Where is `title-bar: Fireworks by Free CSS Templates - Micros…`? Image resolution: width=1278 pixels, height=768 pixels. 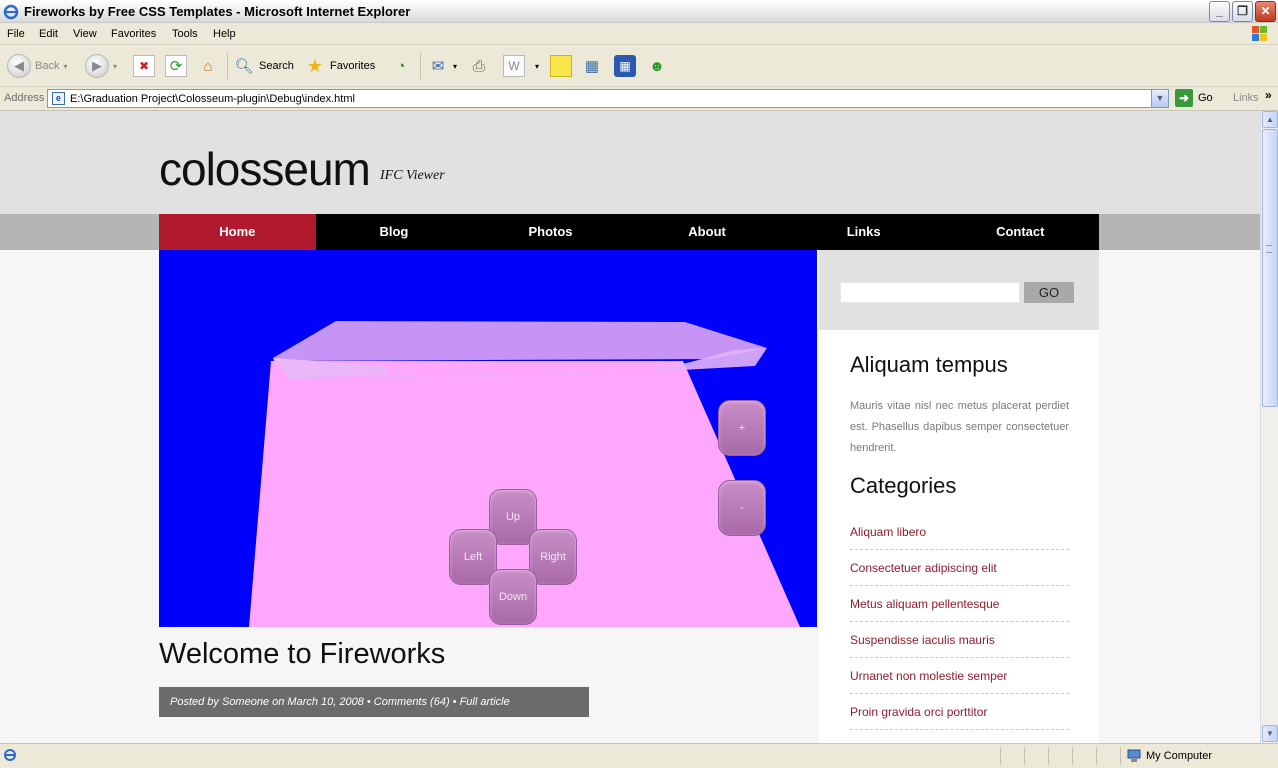 title-bar: Fireworks by Free CSS Templates - Micros… is located at coordinates (639, 11).